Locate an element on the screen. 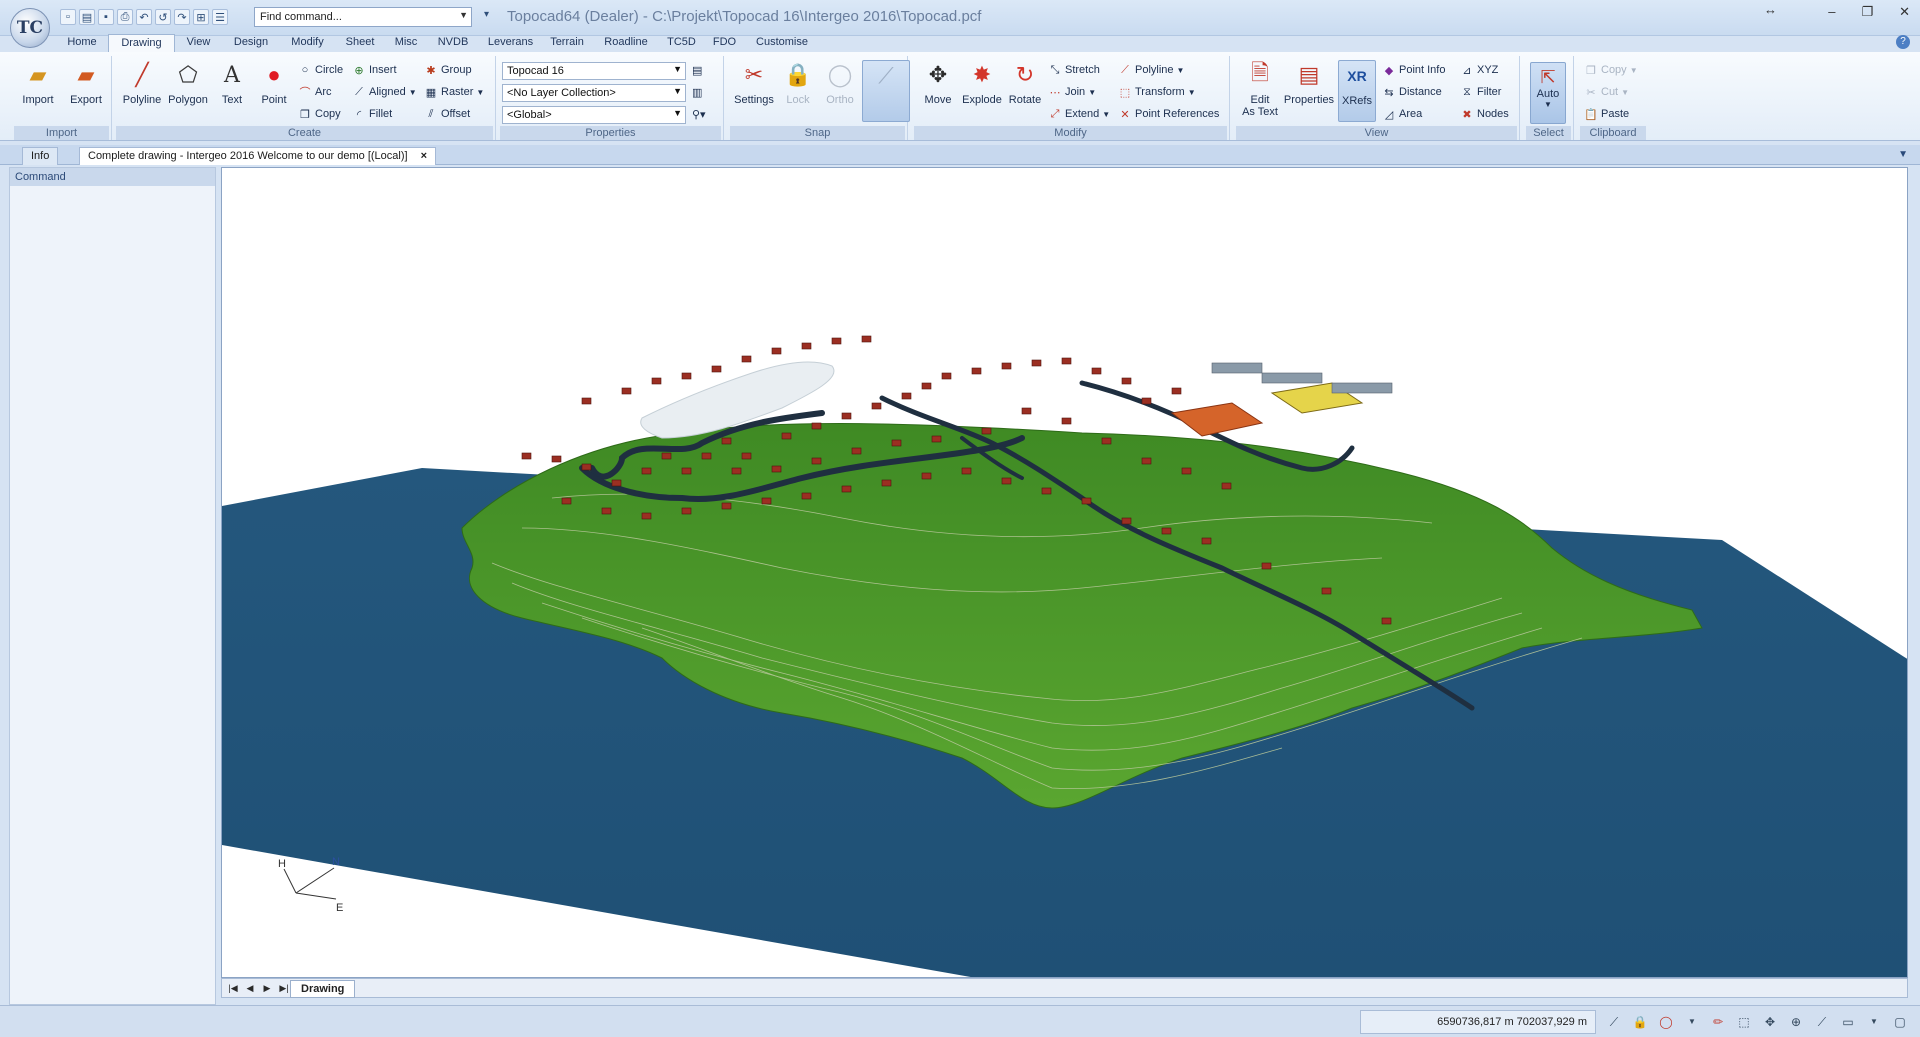  xyz-button: ⊿ XYZ is located at coordinates (1479, 70).